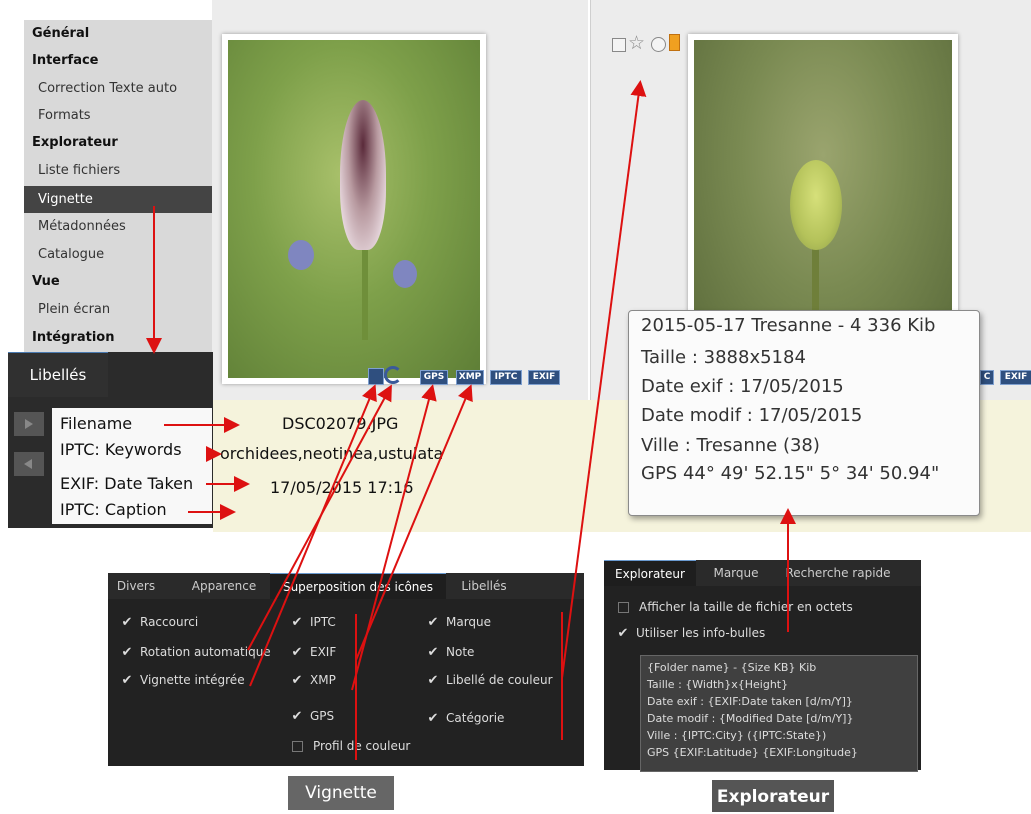 This screenshot has width=1031, height=814. Describe the element at coordinates (1015, 377) in the screenshot. I see `exif-icon-2: EXIF` at that location.